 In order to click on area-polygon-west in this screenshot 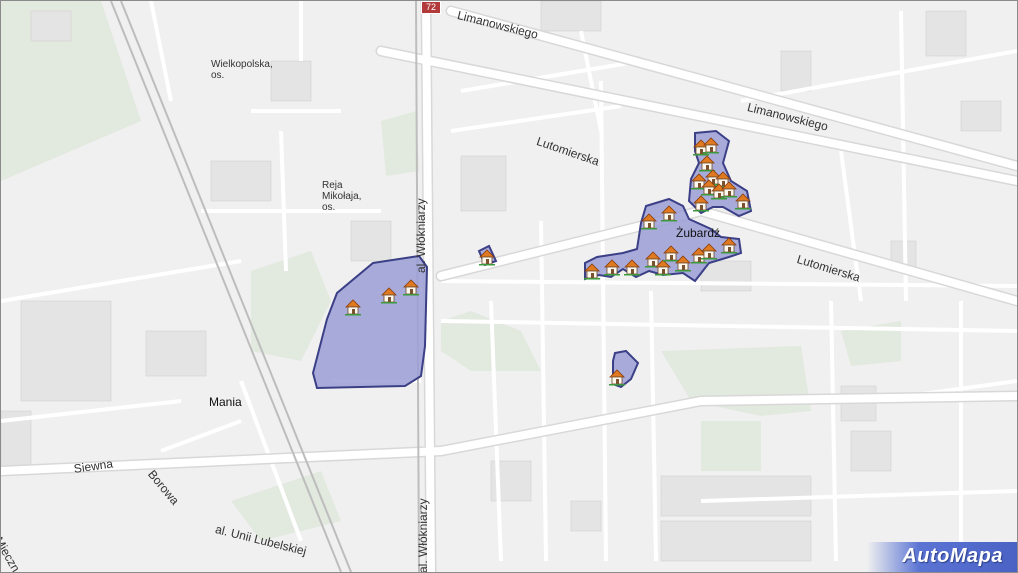, I will do `click(370, 322)`.